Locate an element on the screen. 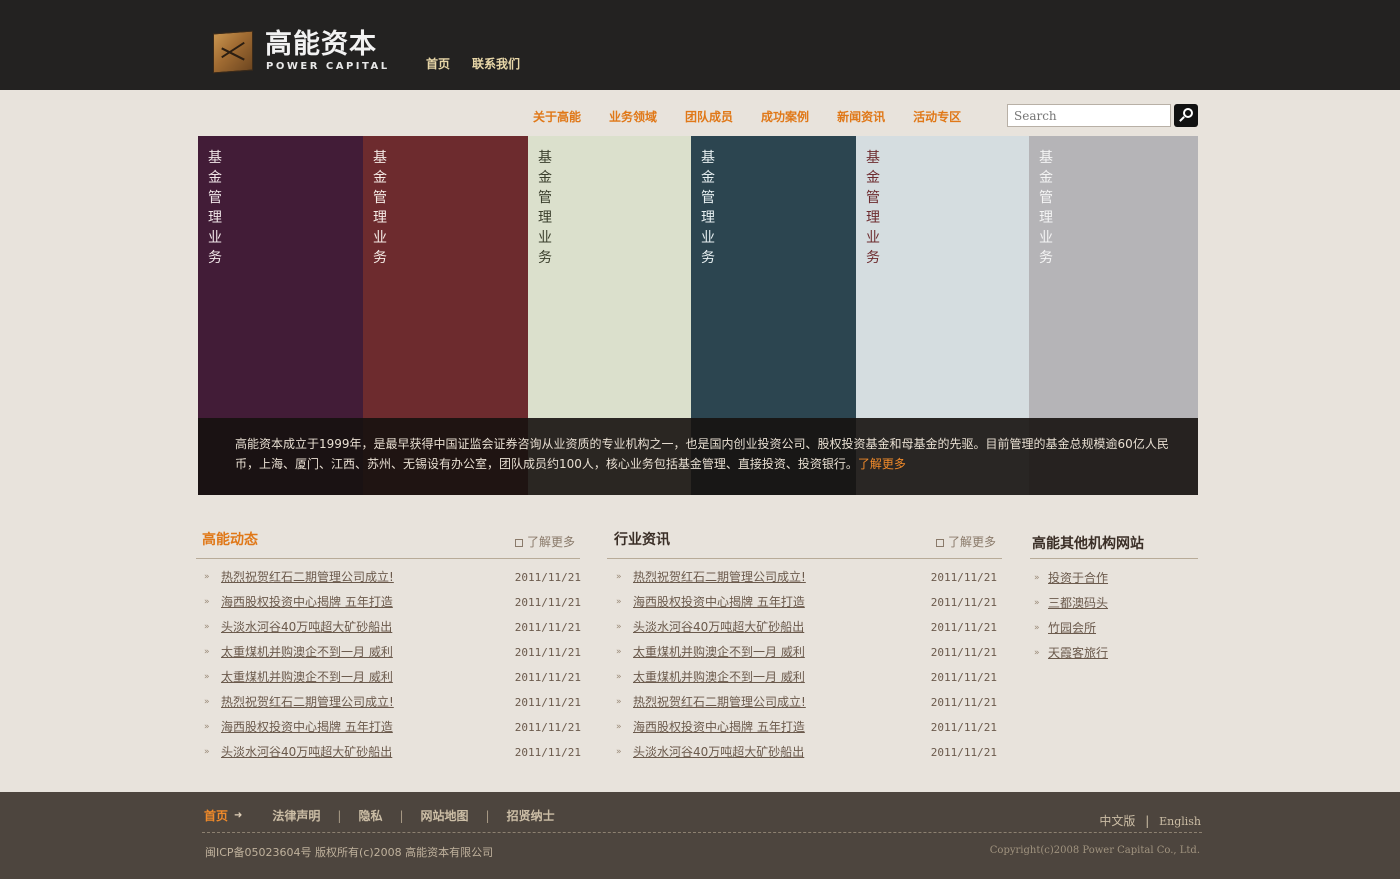  site-link-item: » 投资于合作 is located at coordinates (1115, 578).